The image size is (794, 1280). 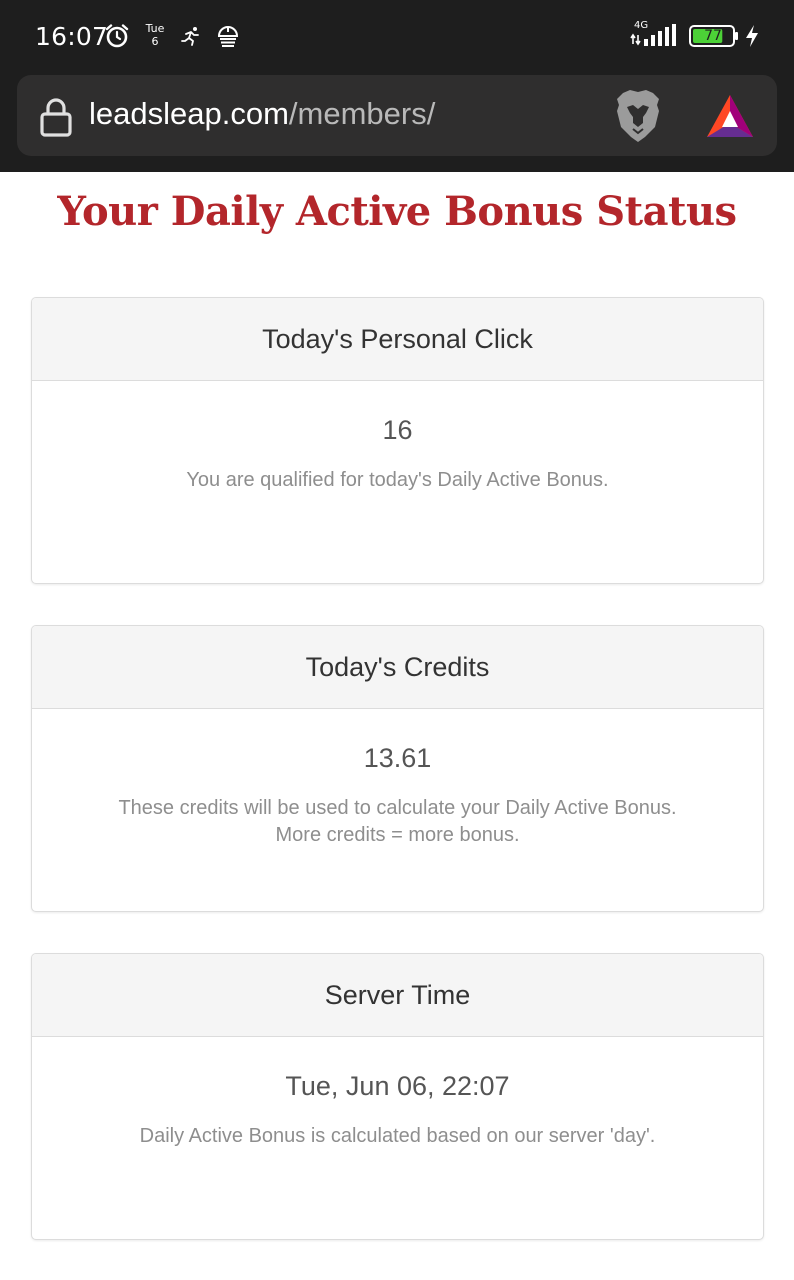 What do you see at coordinates (155, 28) in the screenshot?
I see `status-day-label: Tue` at bounding box center [155, 28].